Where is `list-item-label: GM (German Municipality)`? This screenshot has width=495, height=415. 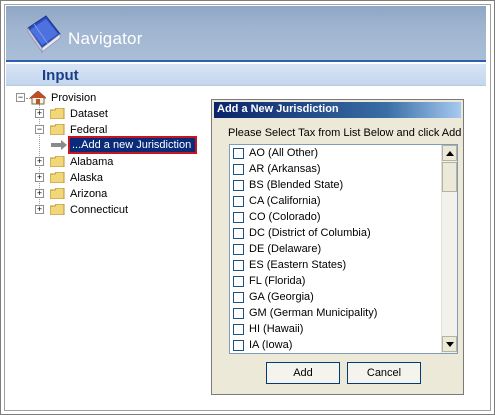 list-item-label: GM (German Municipality) is located at coordinates (313, 313).